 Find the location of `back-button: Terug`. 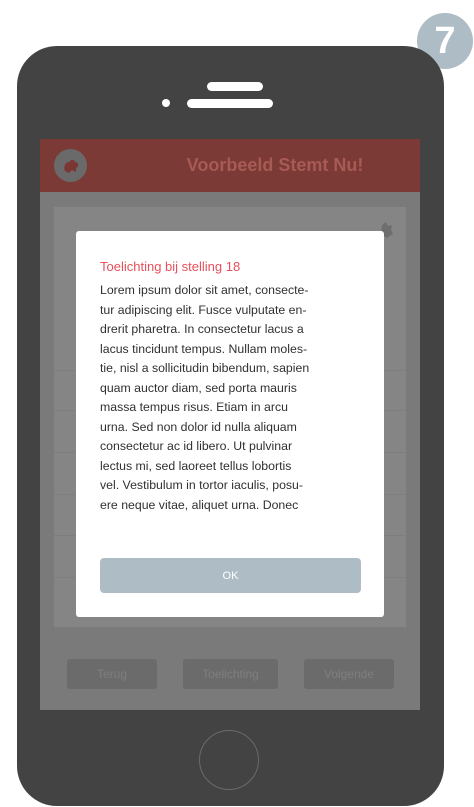

back-button: Terug is located at coordinates (112, 674).